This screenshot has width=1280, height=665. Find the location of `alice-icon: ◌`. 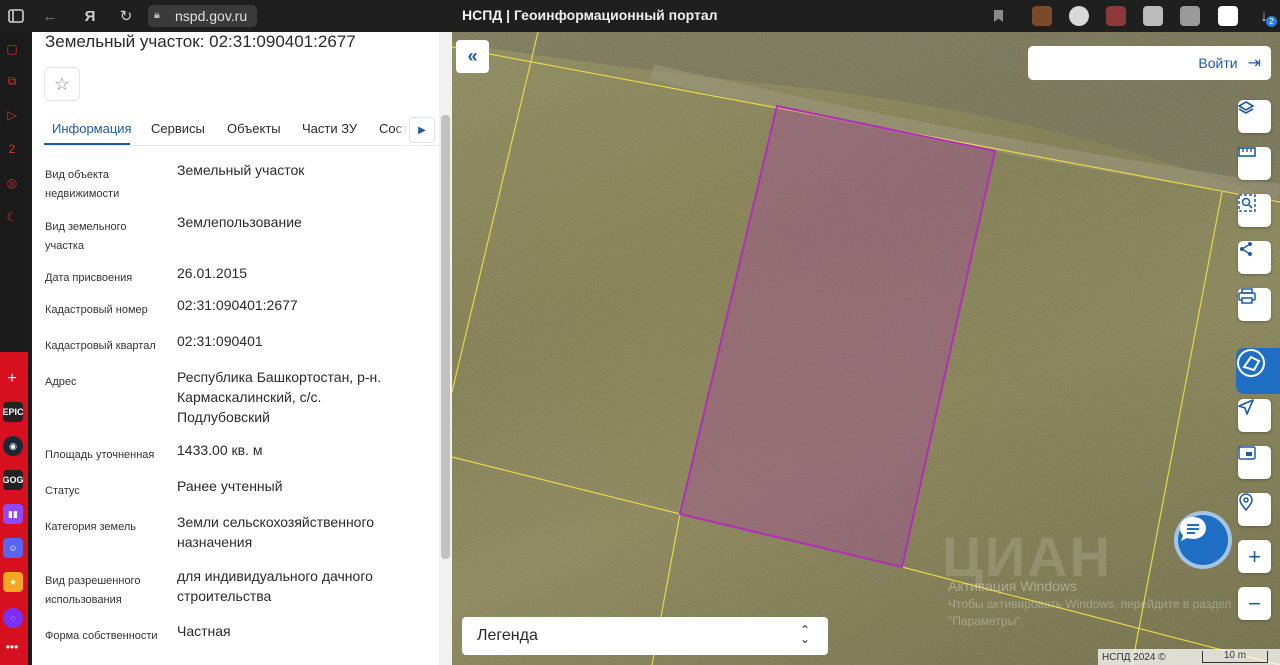

alice-icon: ◌ is located at coordinates (13, 618).